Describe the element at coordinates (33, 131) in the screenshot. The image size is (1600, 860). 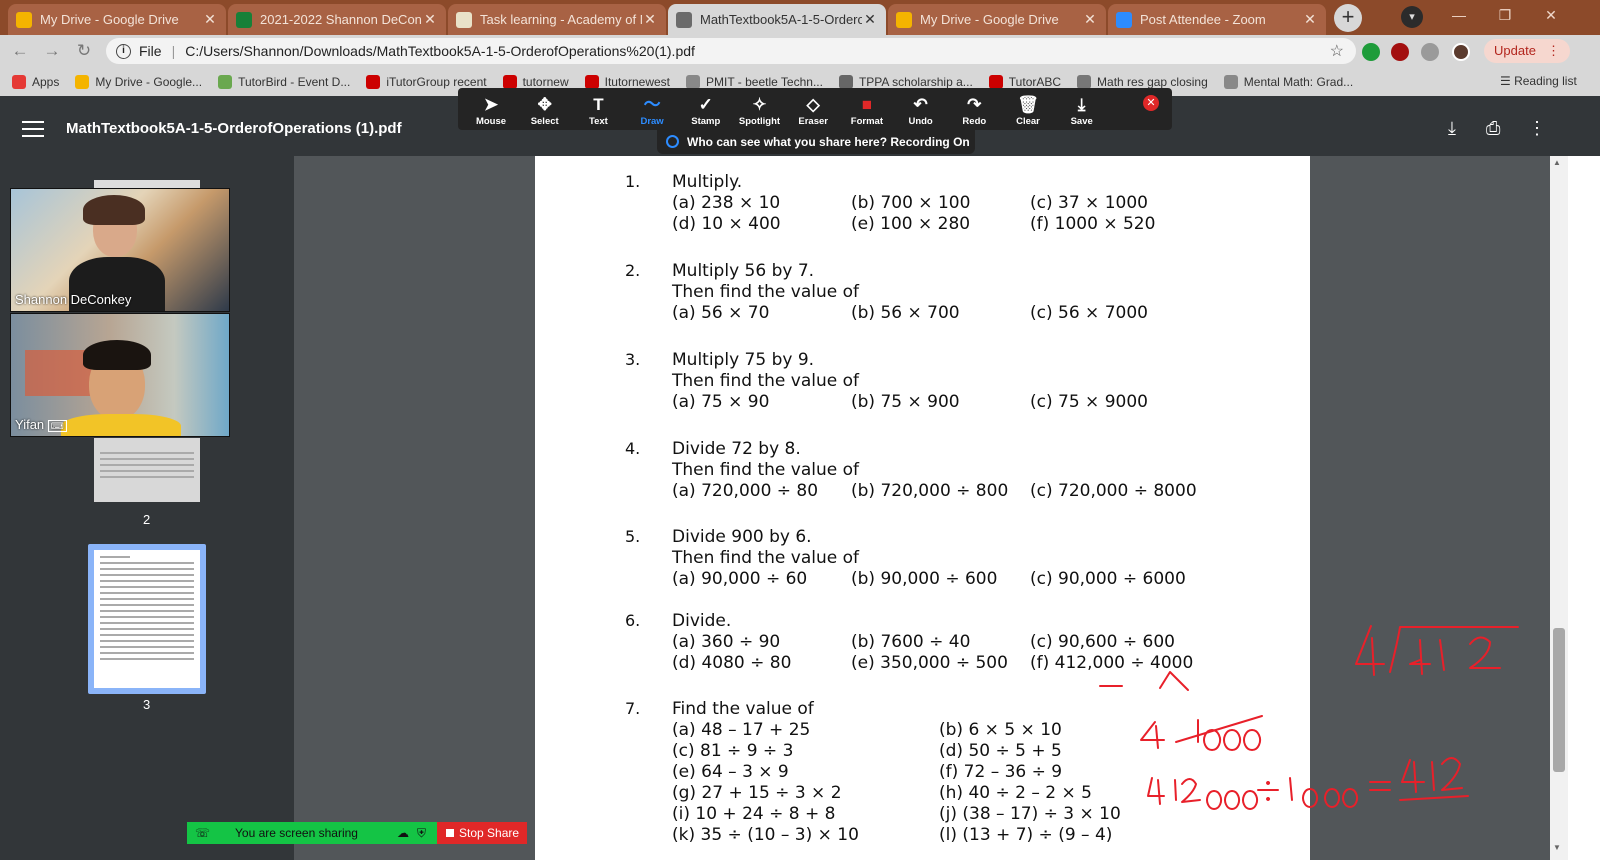
I see `sidebar-toggle-icon` at that location.